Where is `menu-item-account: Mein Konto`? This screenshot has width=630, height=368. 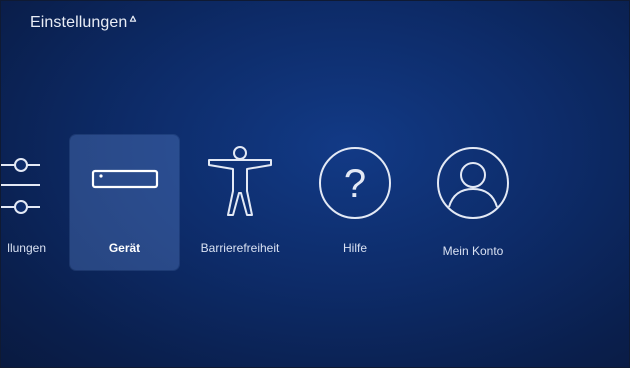
menu-item-account: Mein Konto is located at coordinates (473, 202).